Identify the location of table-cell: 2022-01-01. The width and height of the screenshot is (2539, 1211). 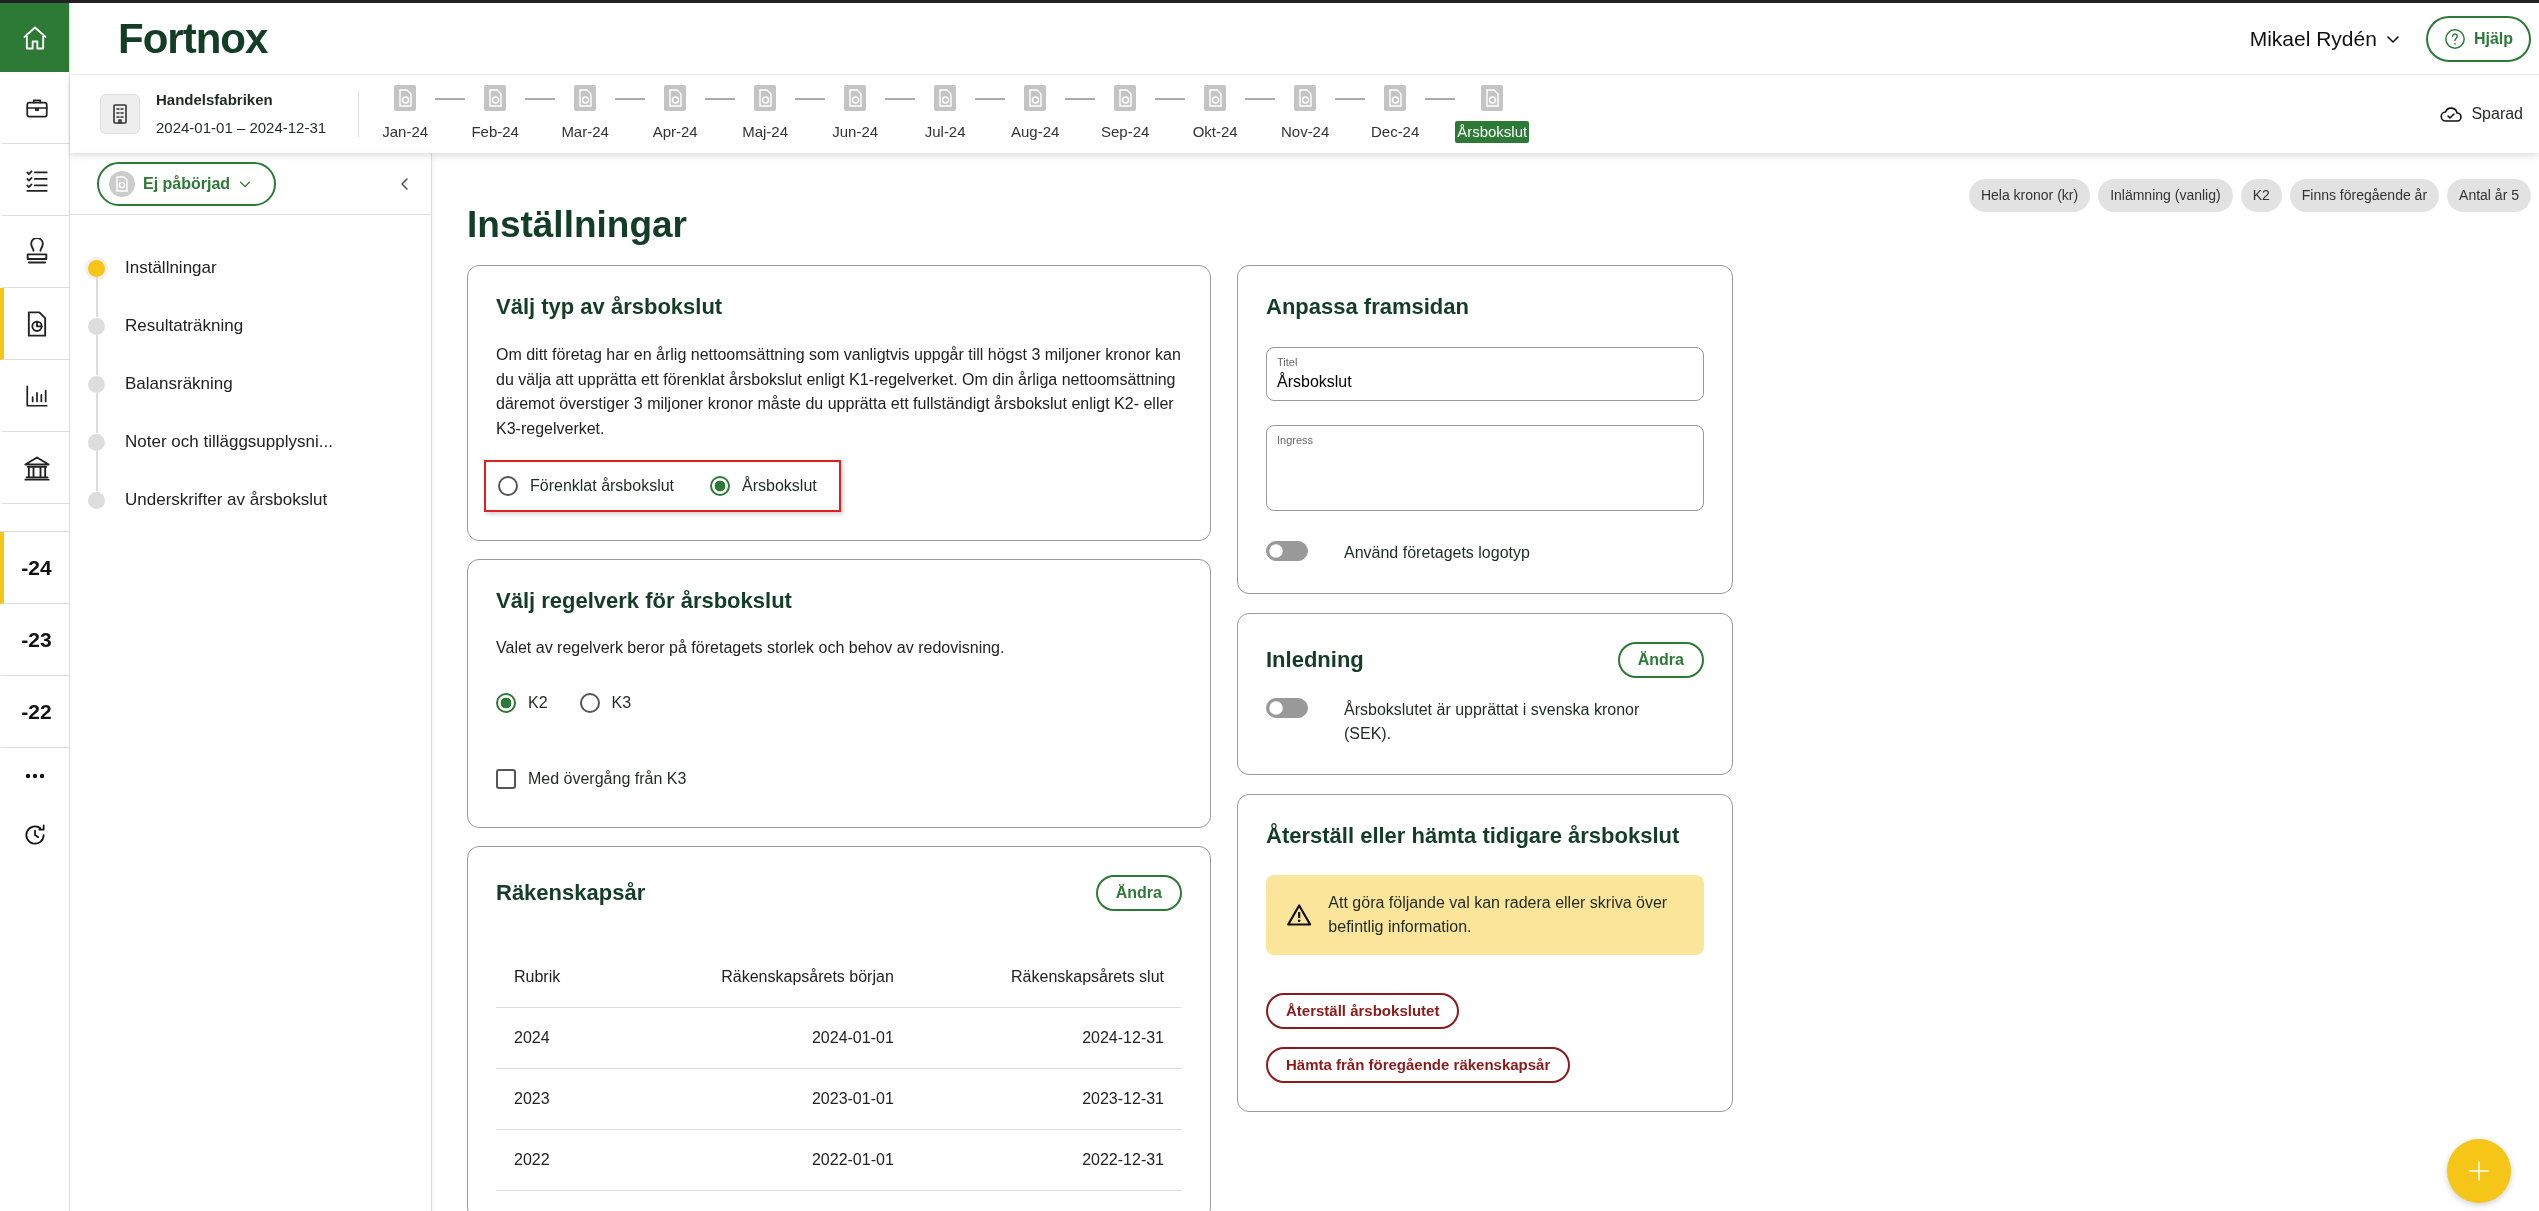
(762, 1160).